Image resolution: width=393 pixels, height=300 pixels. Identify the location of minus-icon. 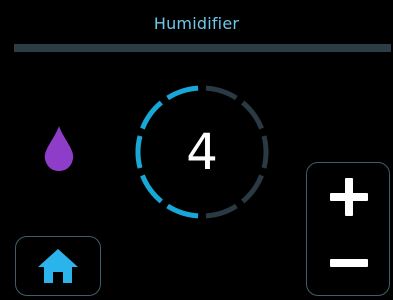
(349, 262).